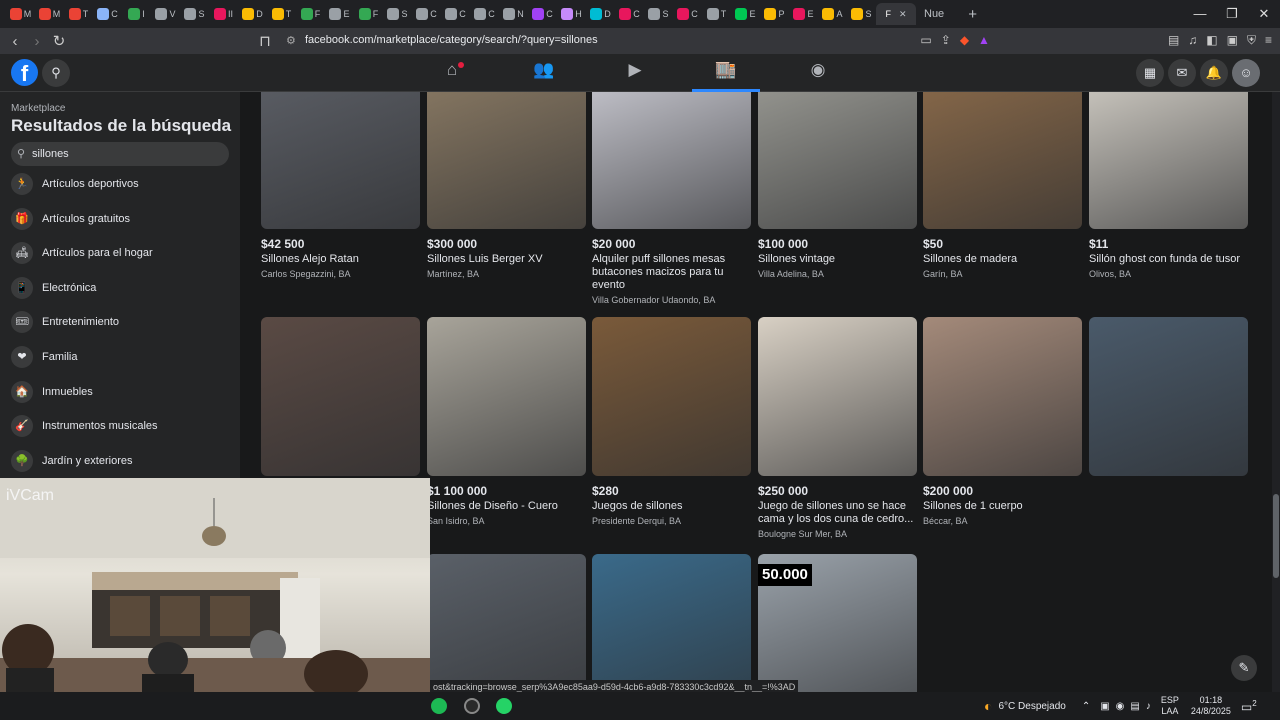  I want to click on home-icon: ⌂, so click(452, 73).